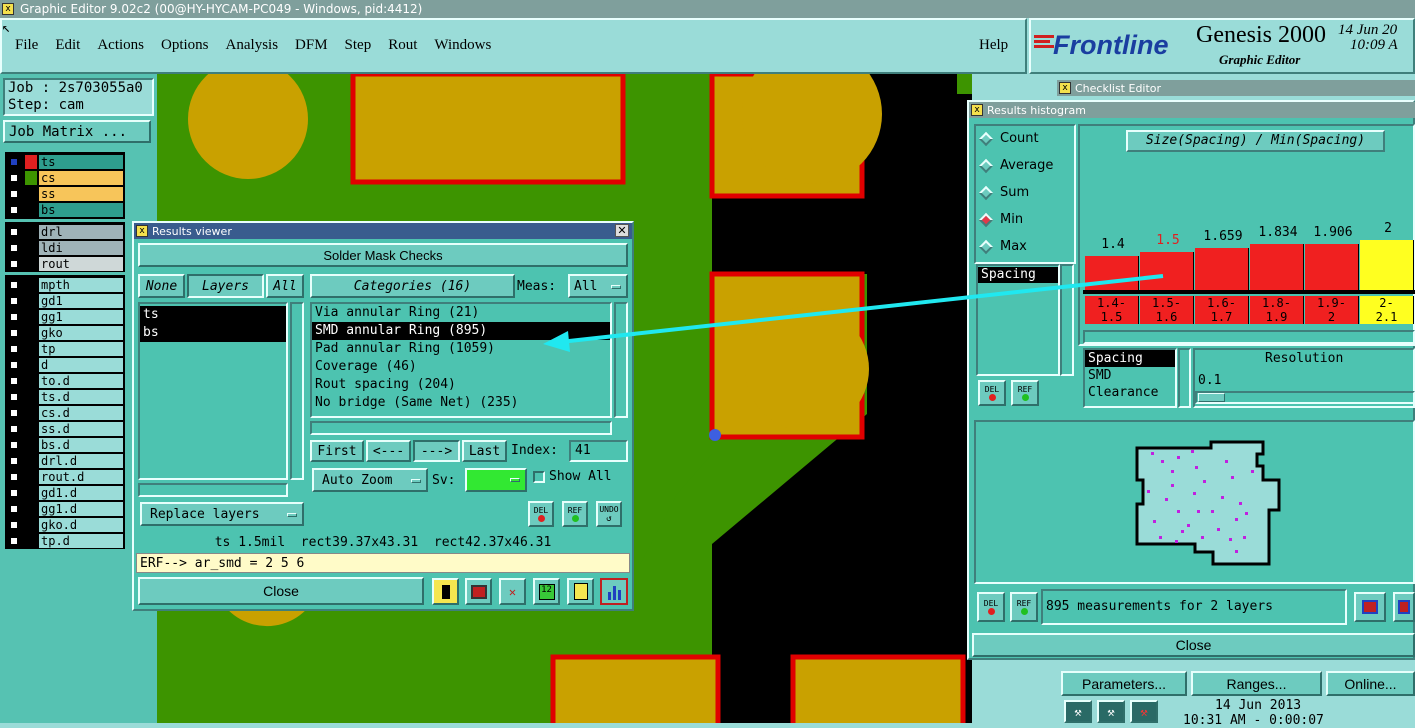  I want to click on first-button: First, so click(337, 451).